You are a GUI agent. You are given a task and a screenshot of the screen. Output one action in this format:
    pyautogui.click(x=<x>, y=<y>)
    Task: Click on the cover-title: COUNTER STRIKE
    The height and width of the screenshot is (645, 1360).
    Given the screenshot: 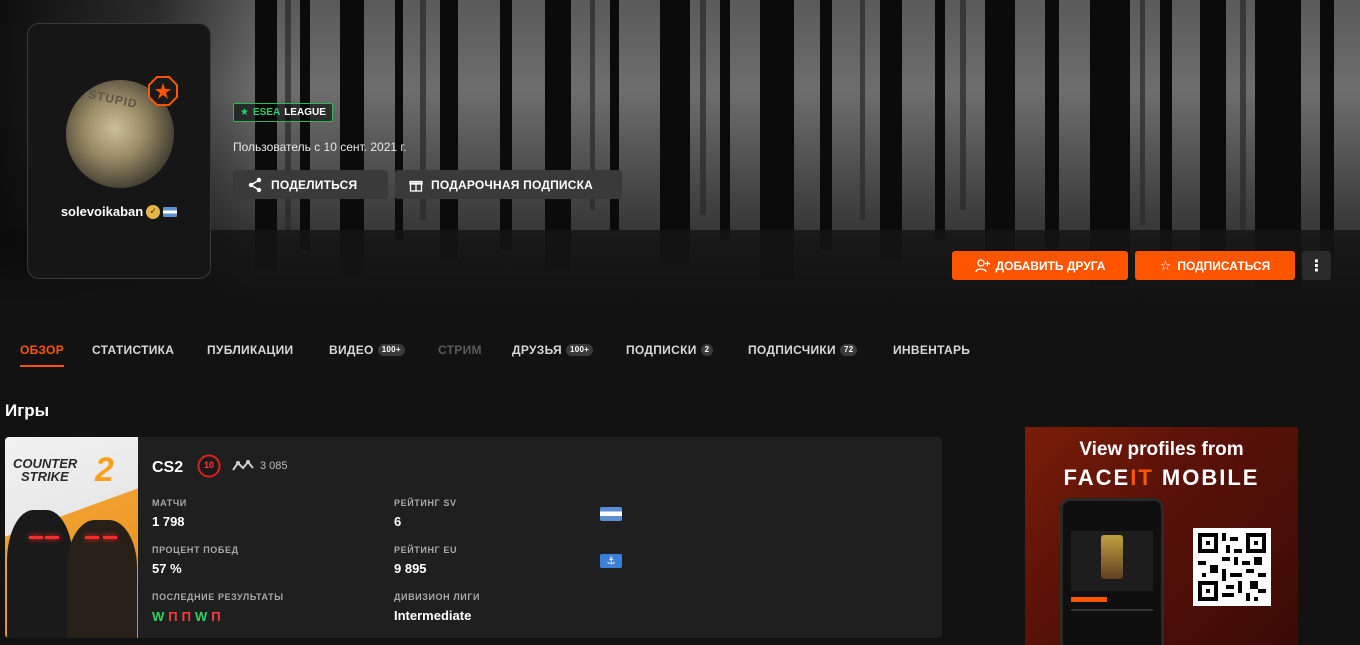 What is the action you would take?
    pyautogui.click(x=45, y=470)
    